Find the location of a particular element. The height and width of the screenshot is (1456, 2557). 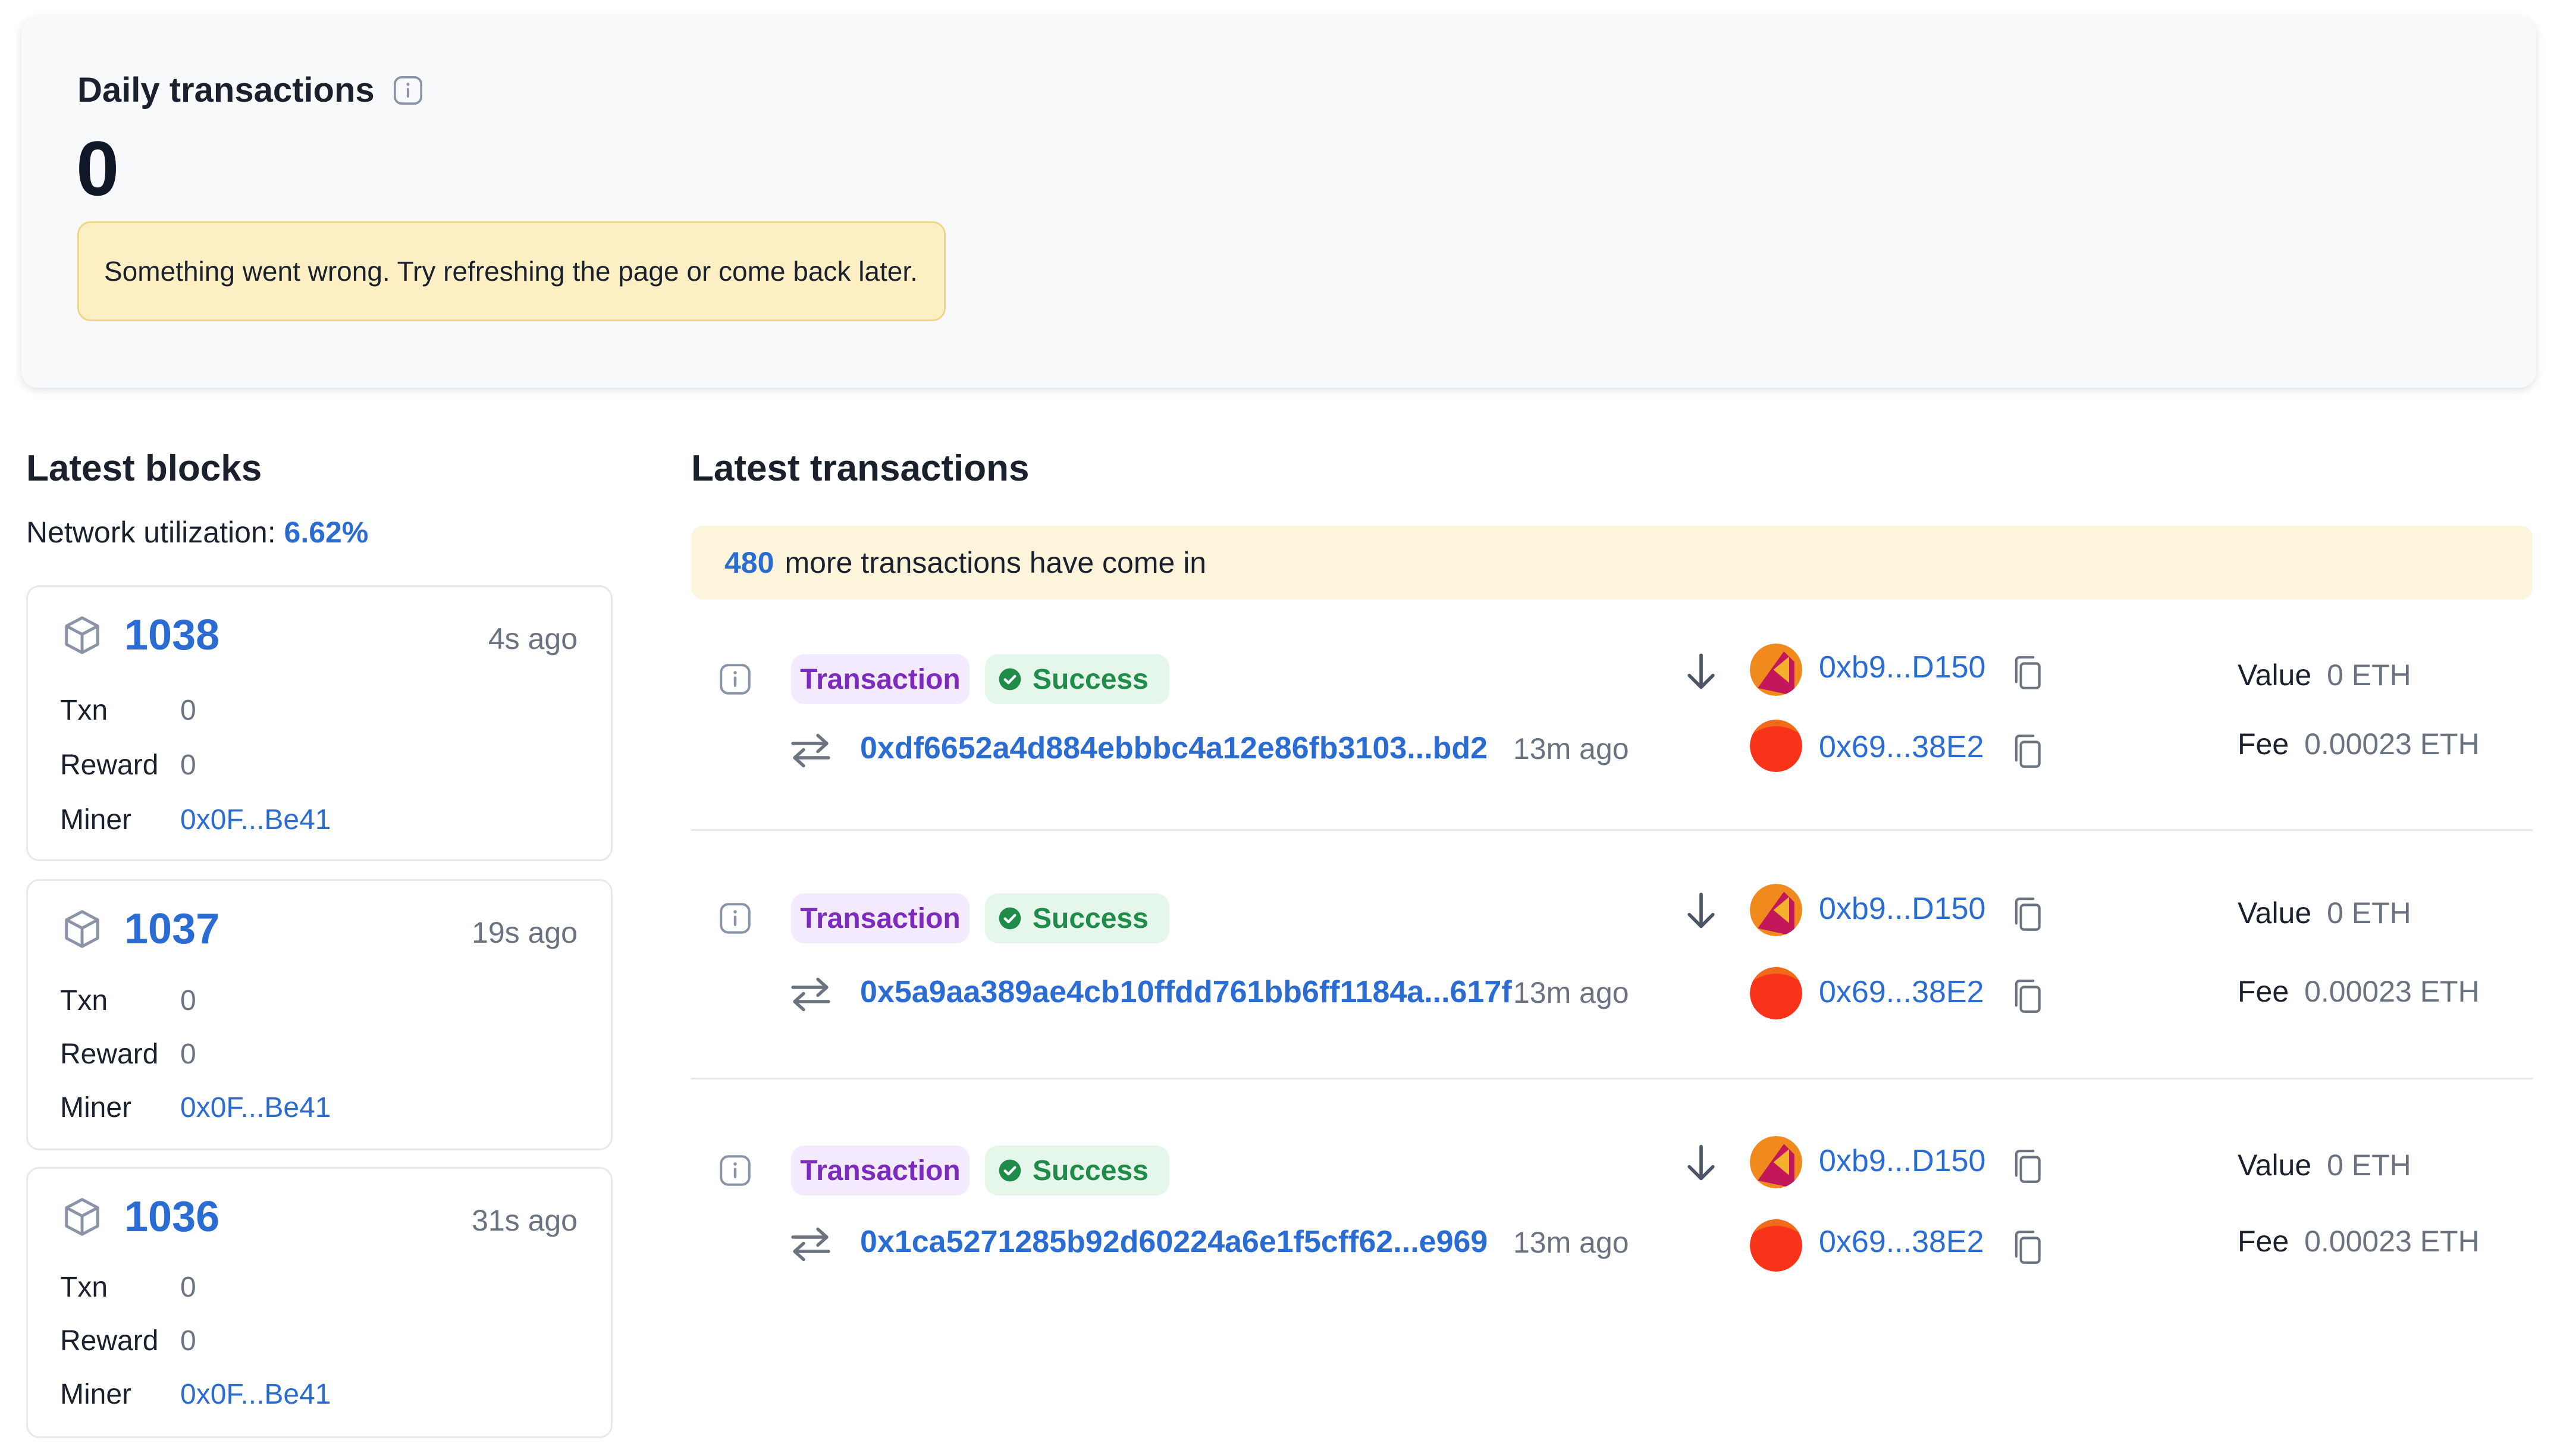

network-utilization-label: Network utilization: is located at coordinates (151, 532).